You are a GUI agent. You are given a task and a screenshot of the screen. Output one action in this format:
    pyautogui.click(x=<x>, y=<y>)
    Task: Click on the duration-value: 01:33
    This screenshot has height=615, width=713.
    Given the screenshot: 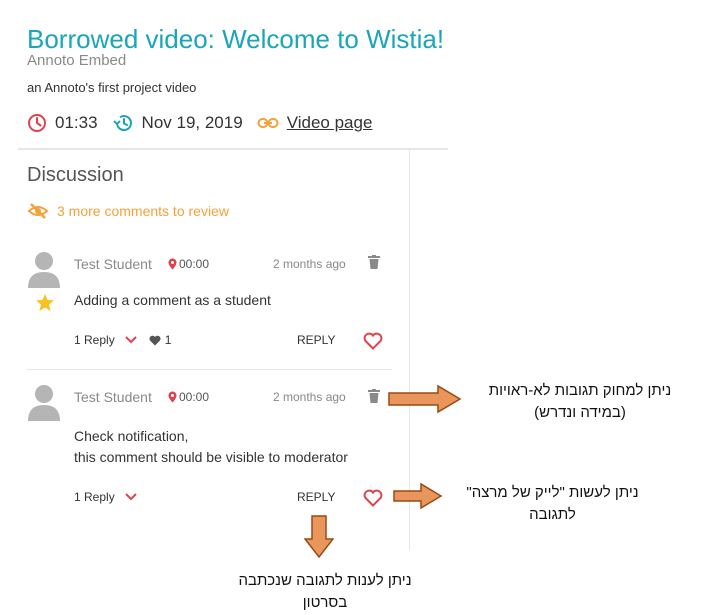 What is the action you would take?
    pyautogui.click(x=76, y=122)
    